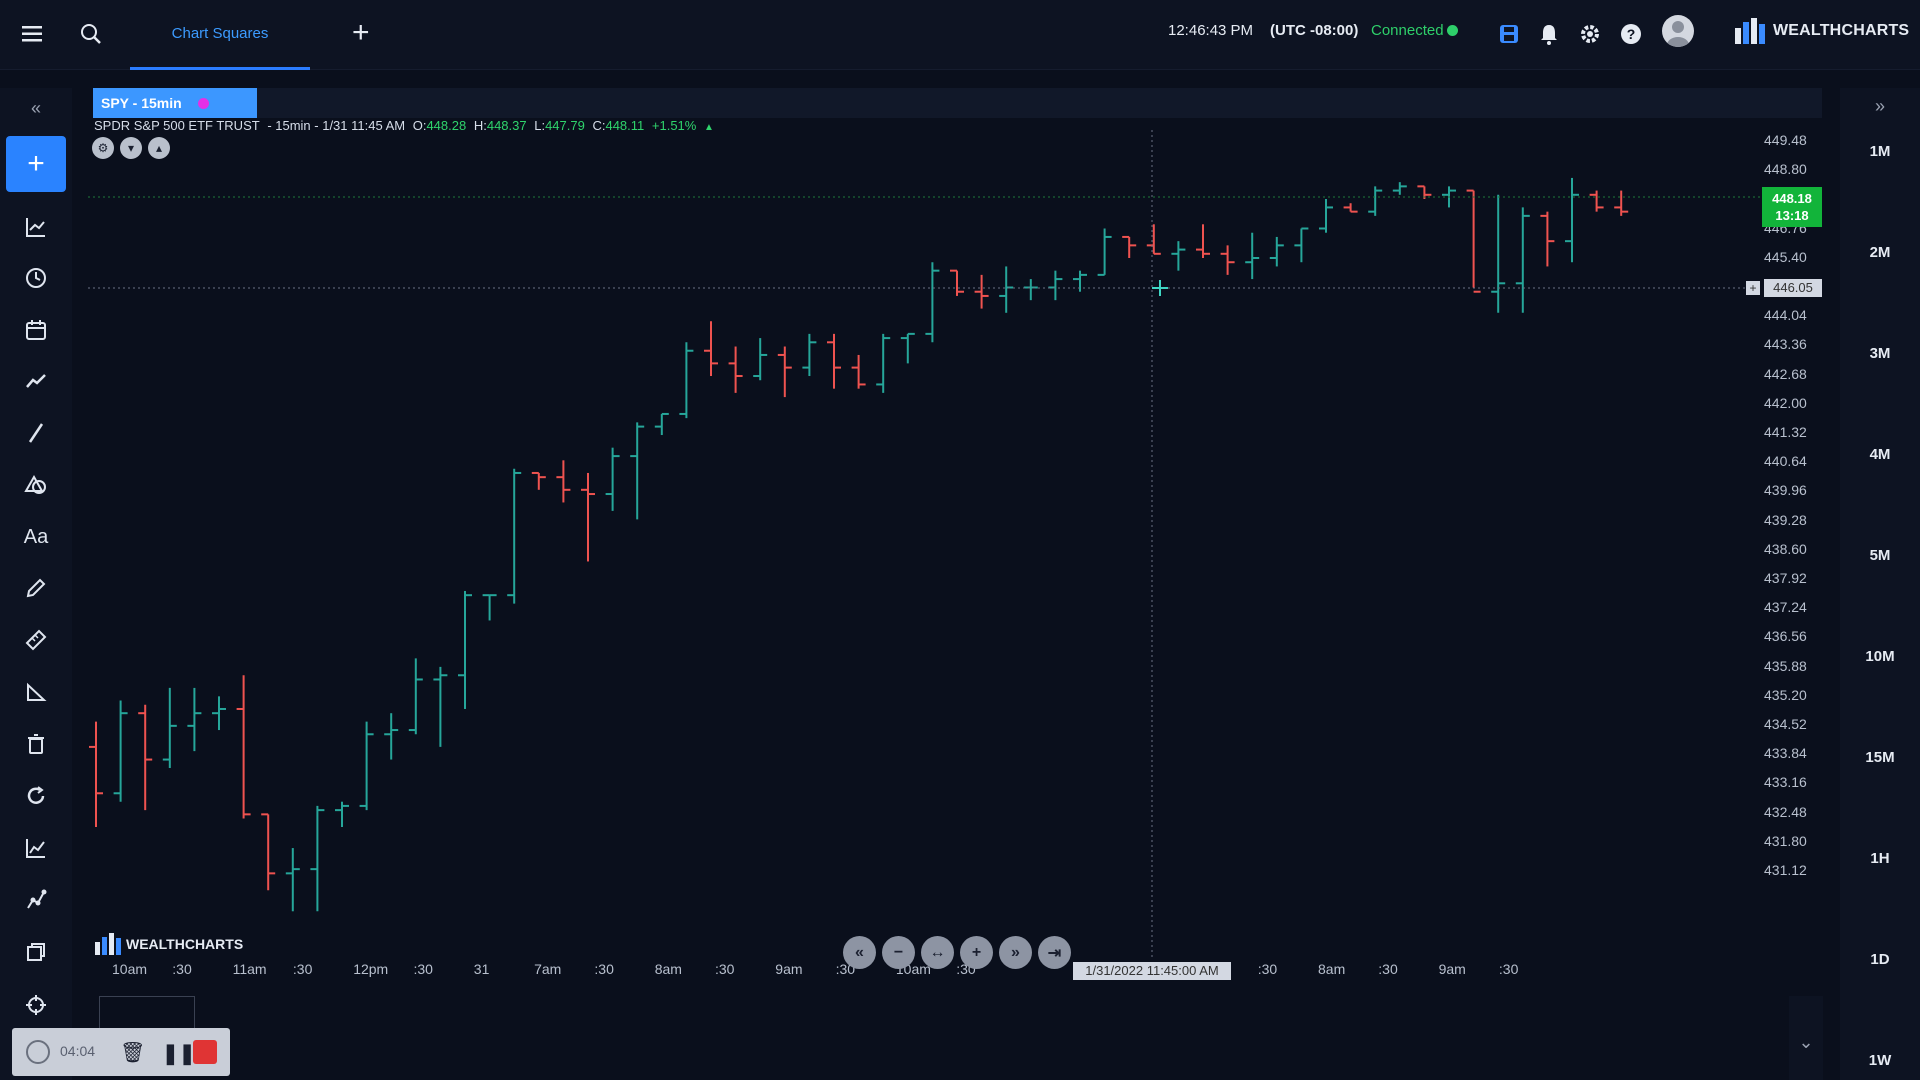  I want to click on crosshair-icon, so click(36, 1005).